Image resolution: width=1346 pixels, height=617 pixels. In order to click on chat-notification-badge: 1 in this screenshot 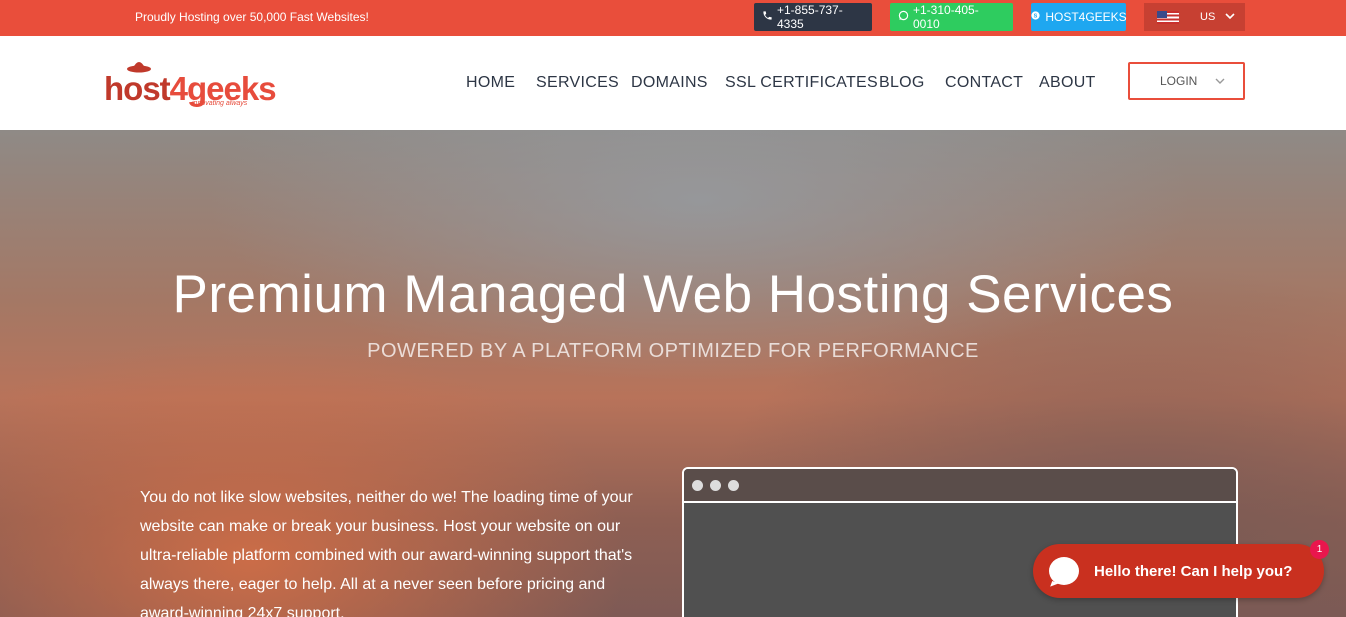, I will do `click(1319, 549)`.